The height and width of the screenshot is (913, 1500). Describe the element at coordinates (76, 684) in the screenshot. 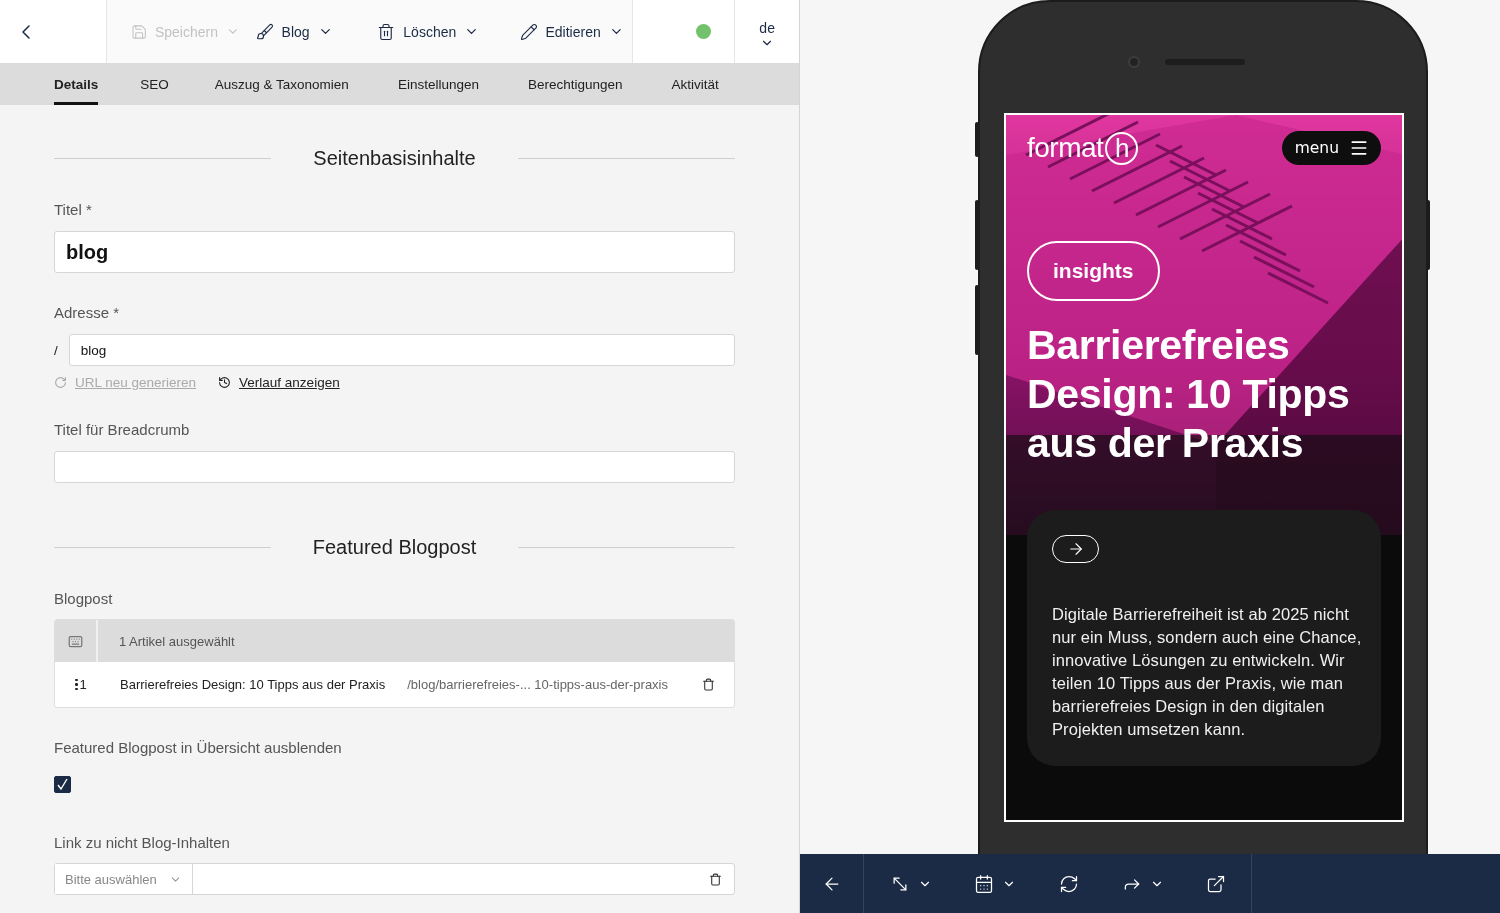

I see `drag-handle-icon` at that location.